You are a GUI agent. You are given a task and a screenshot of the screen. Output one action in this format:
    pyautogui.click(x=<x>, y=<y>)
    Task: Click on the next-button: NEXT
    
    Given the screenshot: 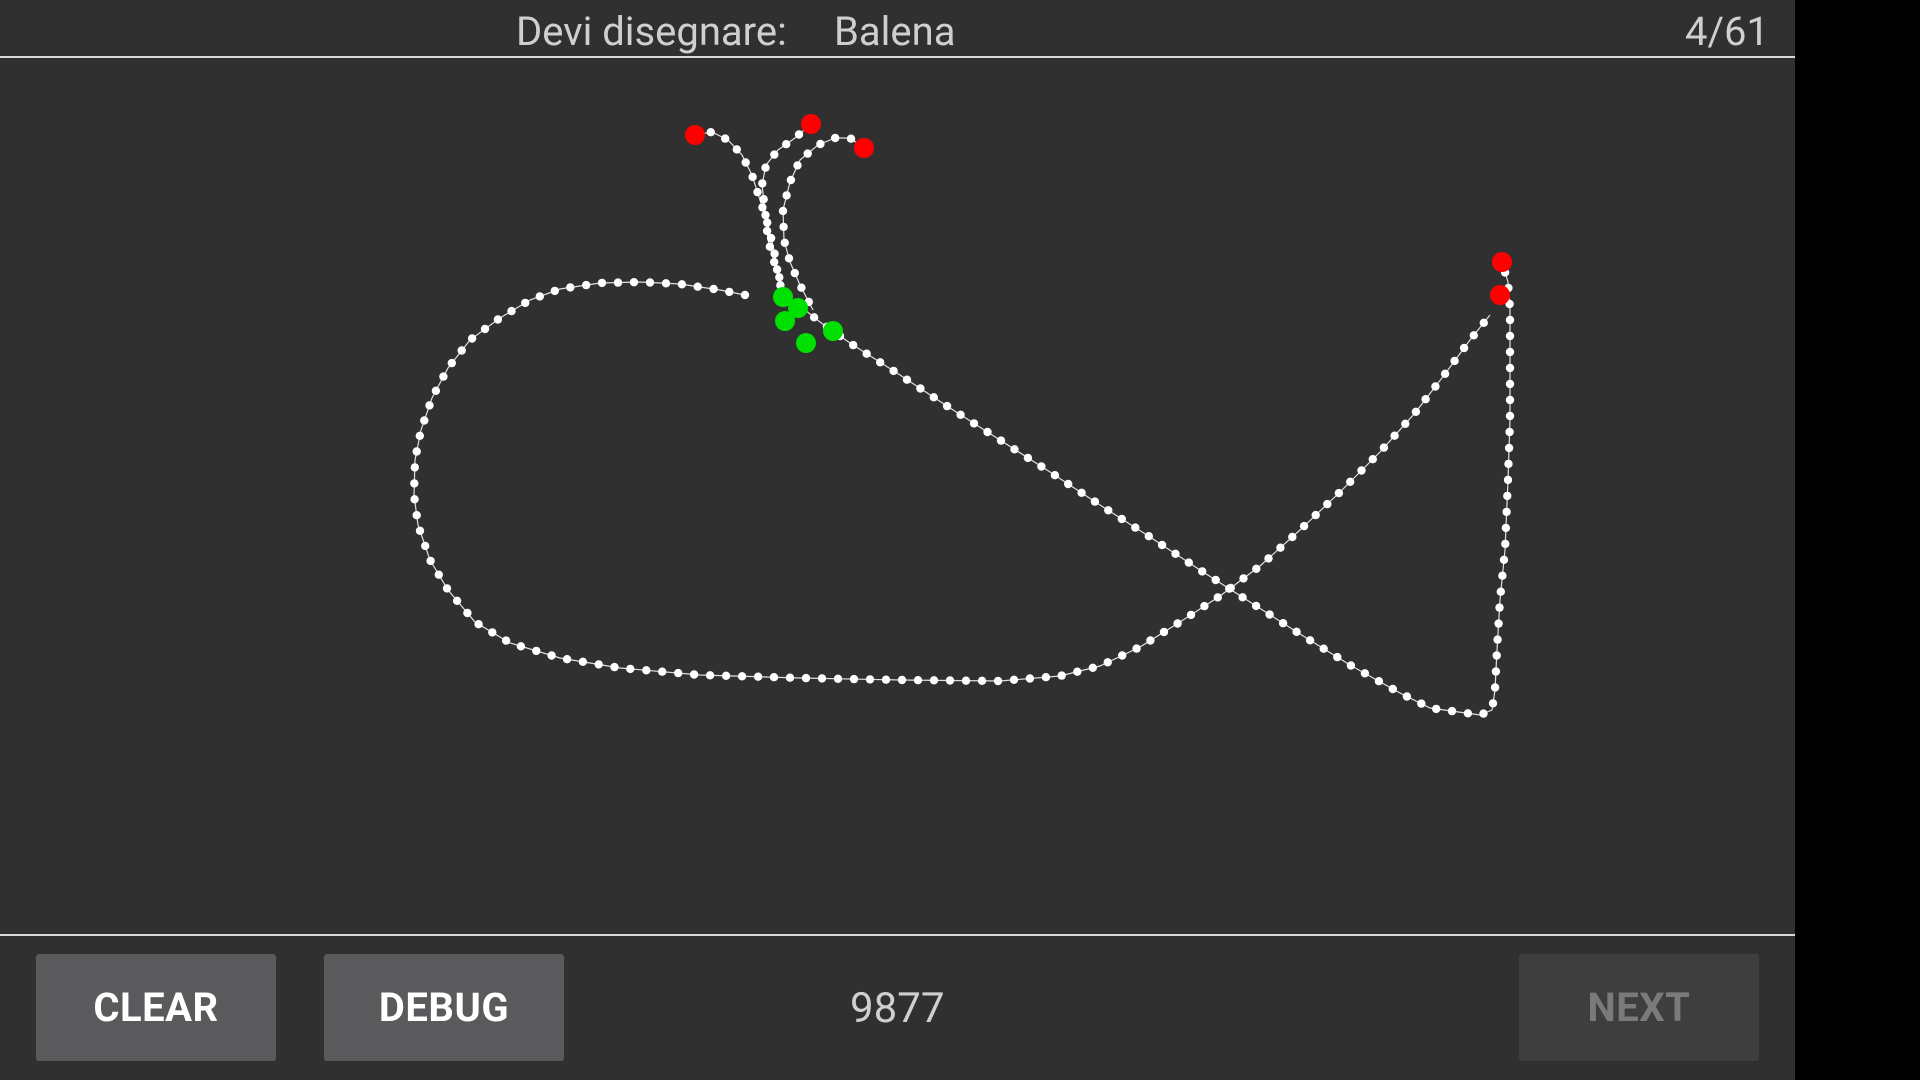 What is the action you would take?
    pyautogui.click(x=1639, y=1007)
    